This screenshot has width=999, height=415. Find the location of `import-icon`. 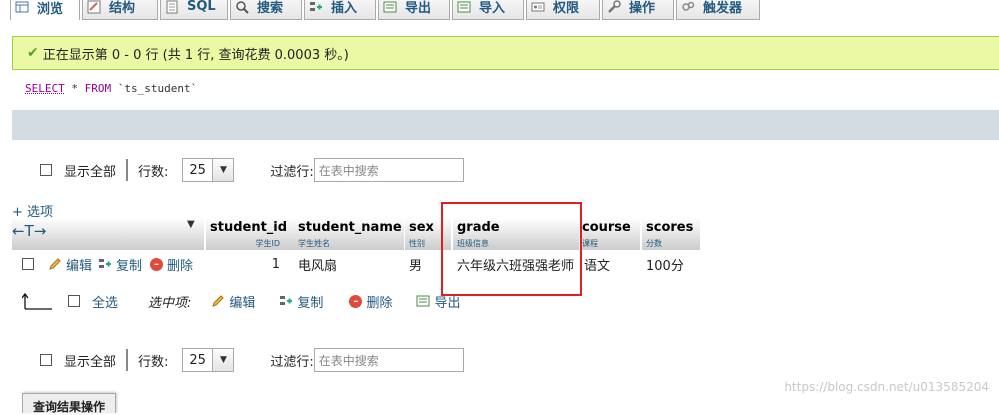

import-icon is located at coordinates (464, 6).